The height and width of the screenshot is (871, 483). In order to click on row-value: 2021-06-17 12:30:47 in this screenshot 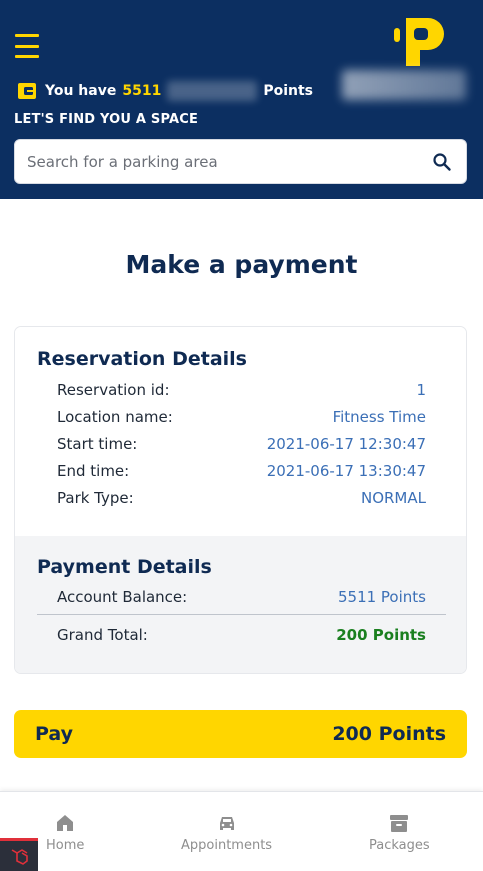, I will do `click(346, 444)`.